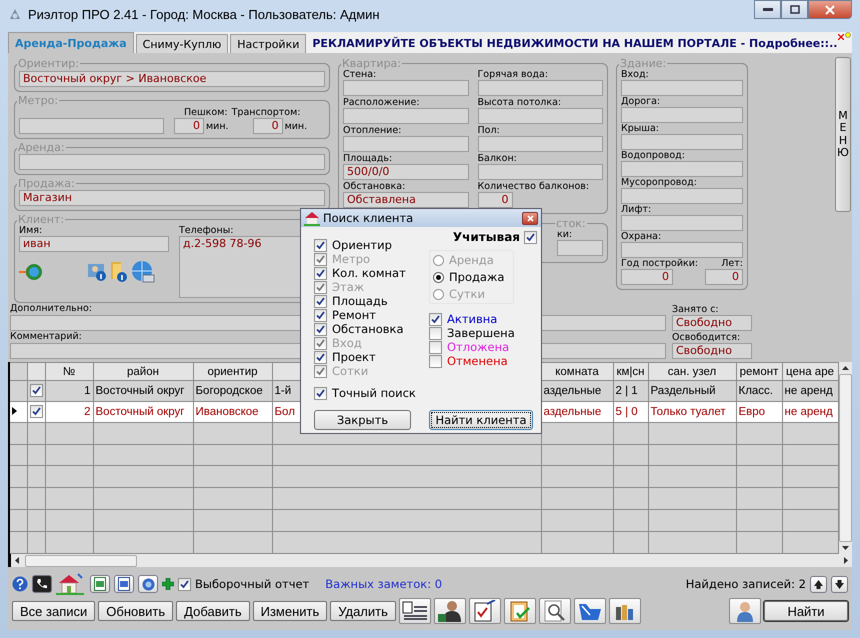 The height and width of the screenshot is (638, 860). What do you see at coordinates (571, 223) in the screenshot?
I see `group-title: сток:` at bounding box center [571, 223].